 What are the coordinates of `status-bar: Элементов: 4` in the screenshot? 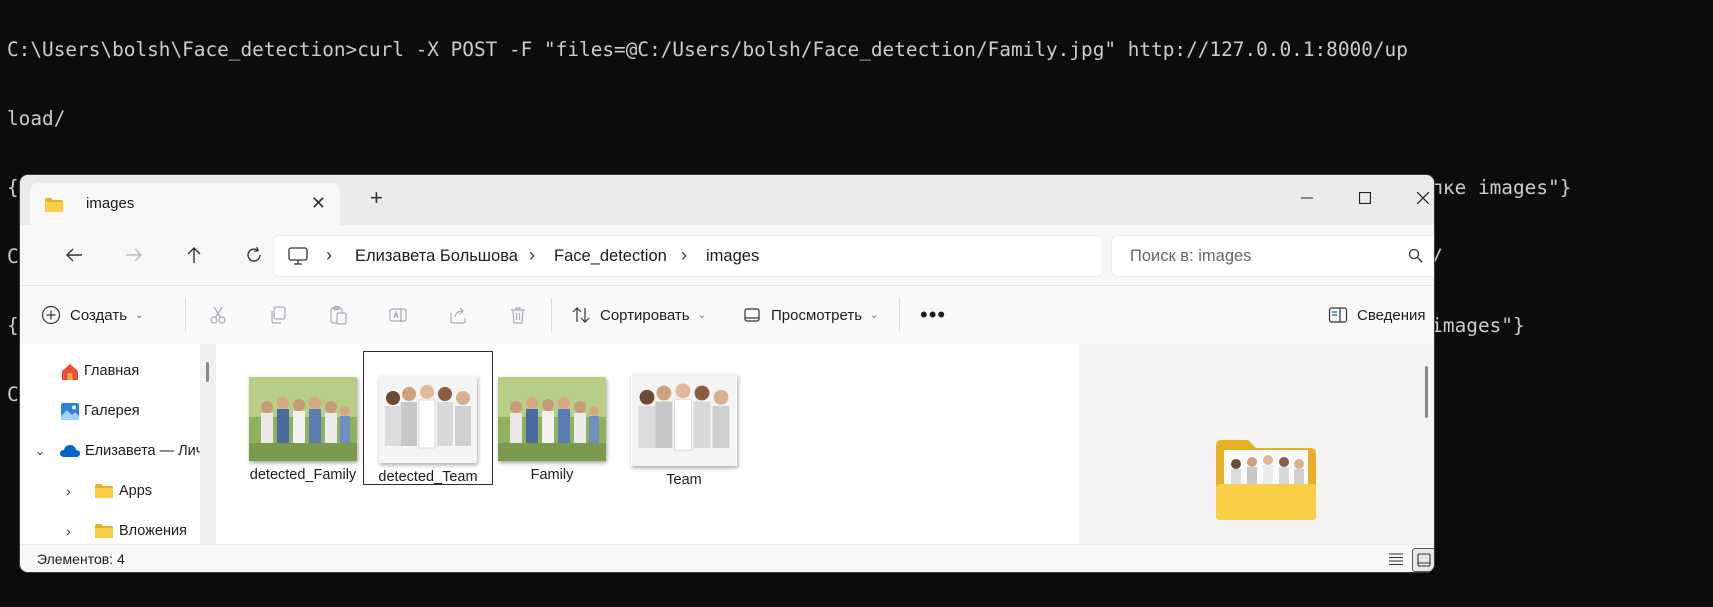 It's located at (727, 558).